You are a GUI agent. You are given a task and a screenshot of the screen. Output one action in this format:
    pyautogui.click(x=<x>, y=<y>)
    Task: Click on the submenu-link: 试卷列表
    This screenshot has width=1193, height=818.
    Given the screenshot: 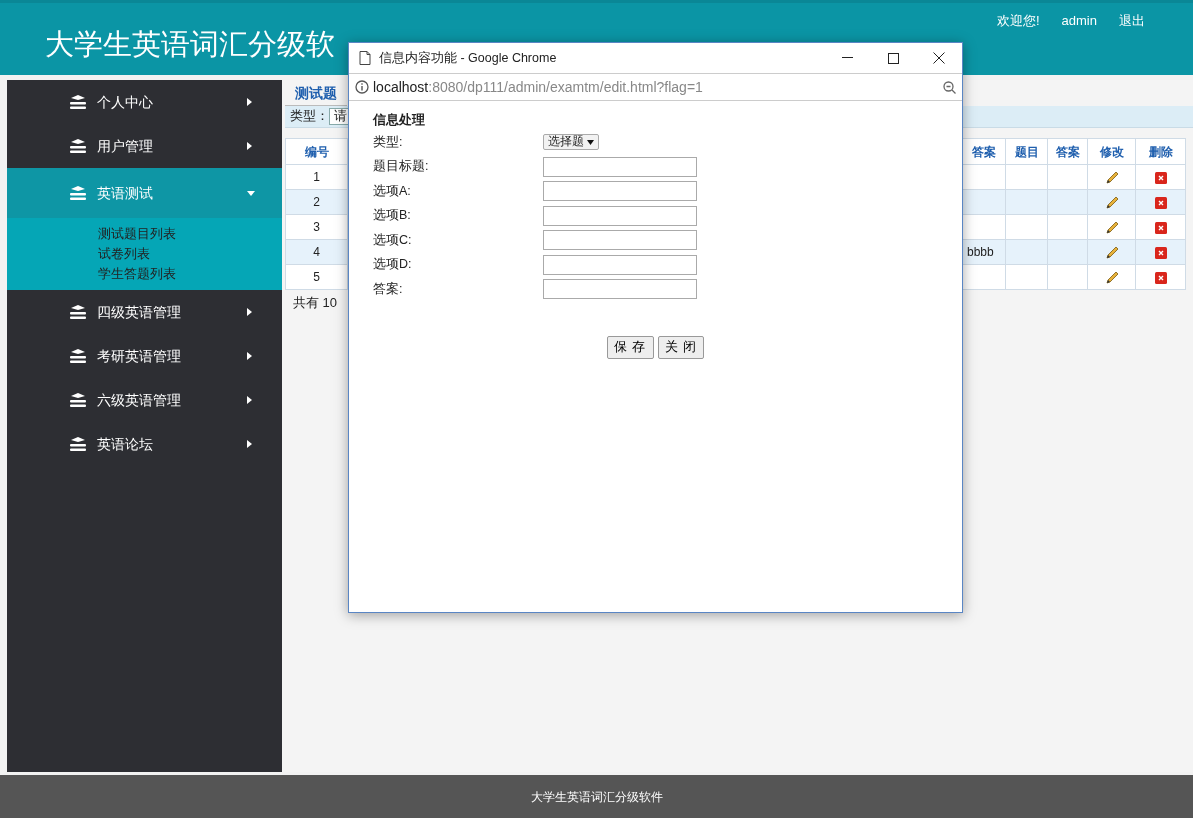 What is the action you would take?
    pyautogui.click(x=124, y=254)
    